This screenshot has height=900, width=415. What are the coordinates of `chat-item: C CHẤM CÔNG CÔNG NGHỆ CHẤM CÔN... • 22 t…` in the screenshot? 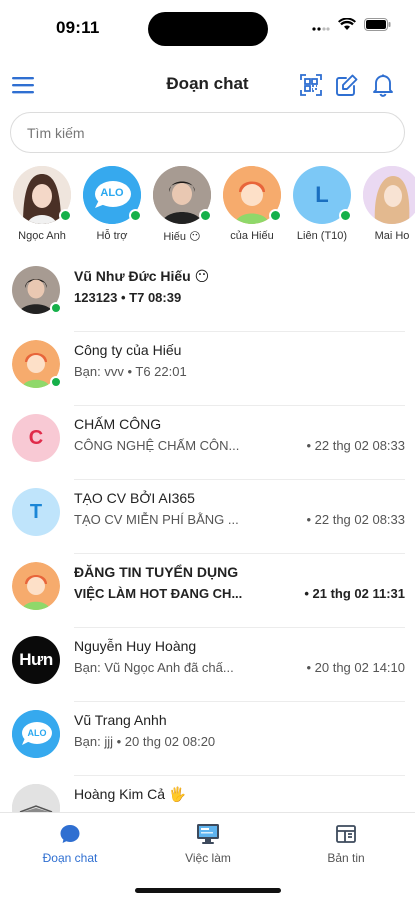 It's located at (207, 443).